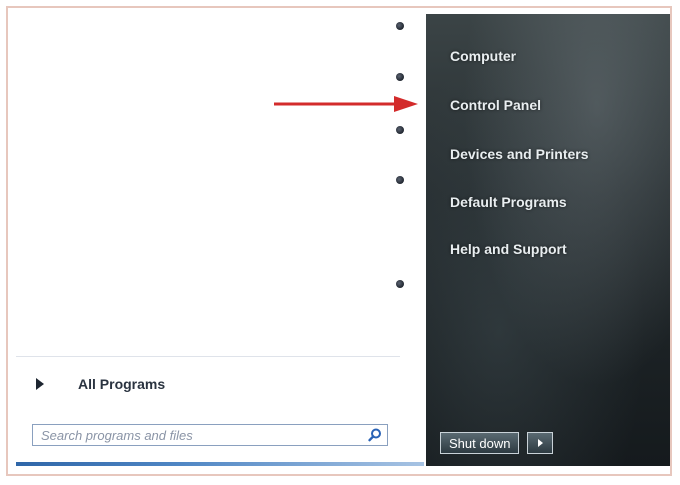 Image resolution: width=680 pixels, height=485 pixels. I want to click on shutdown-options-button, so click(540, 443).